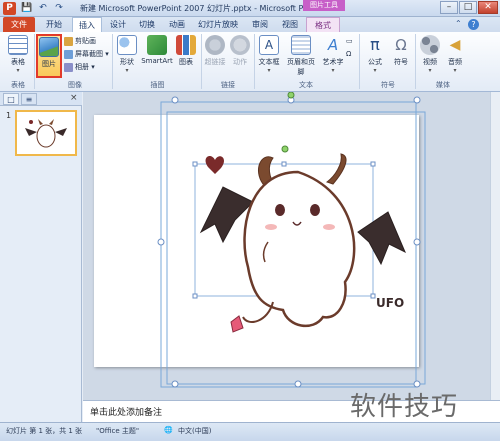  Describe the element at coordinates (404, 407) in the screenshot. I see `watermark-text: 软件技巧` at that location.